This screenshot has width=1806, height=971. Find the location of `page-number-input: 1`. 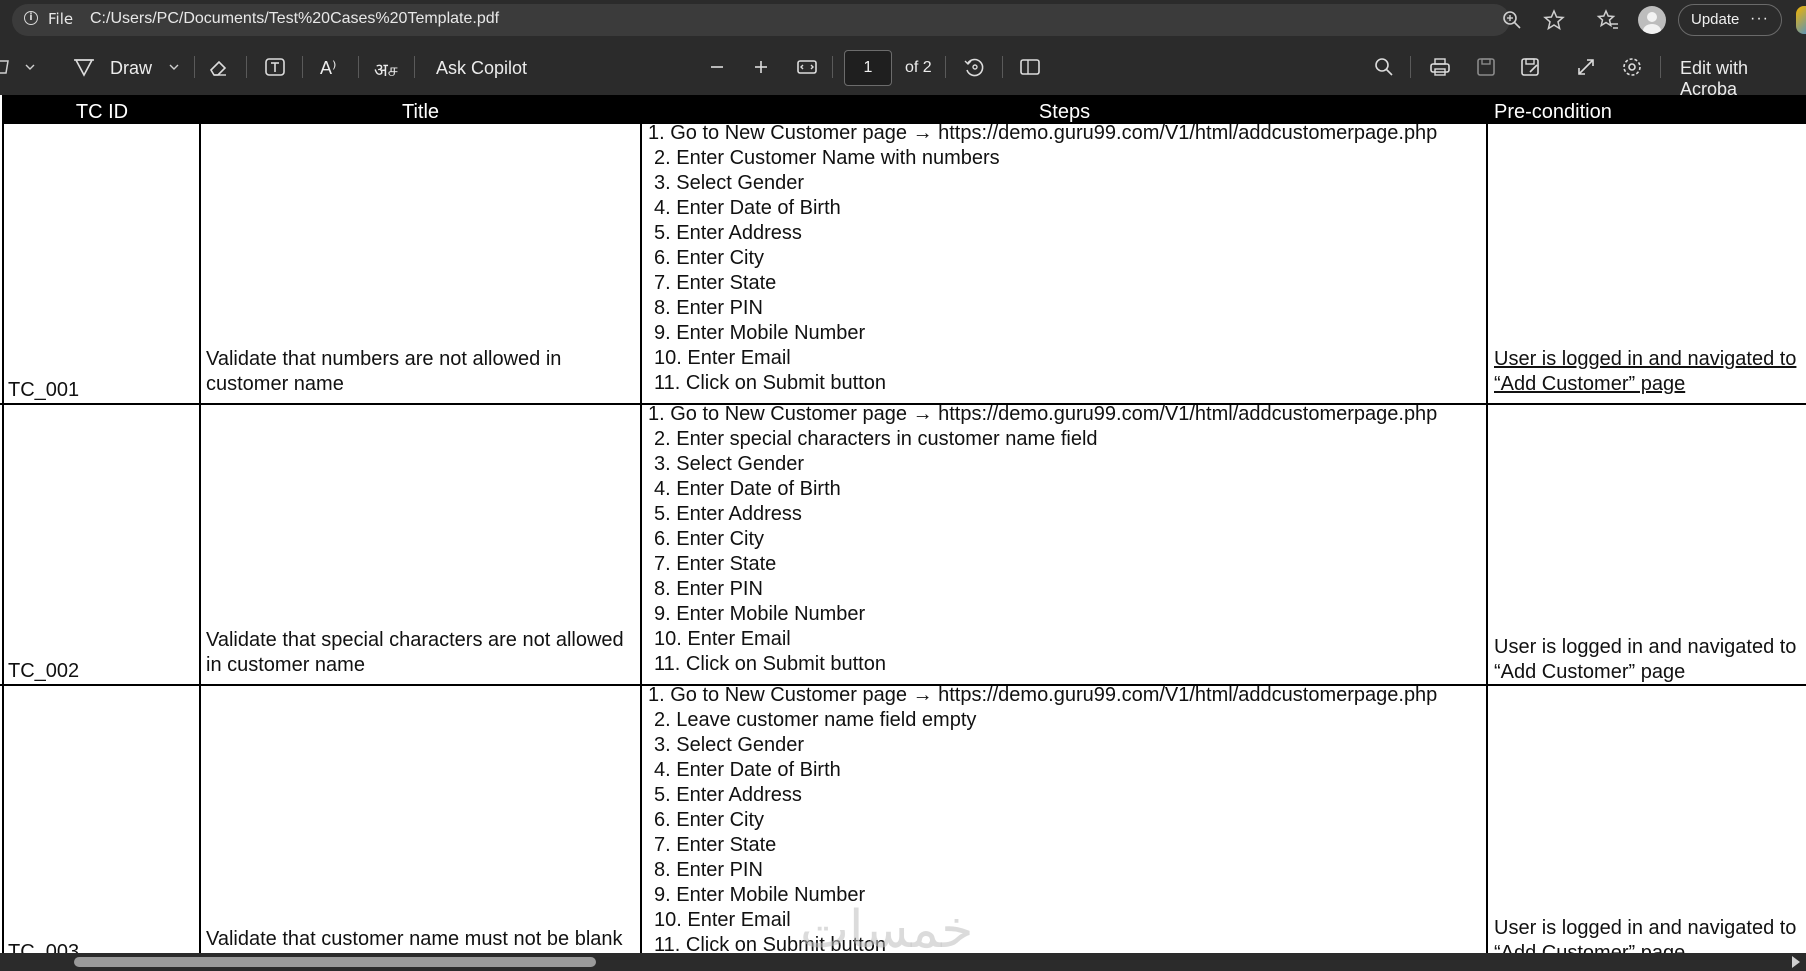

page-number-input: 1 is located at coordinates (868, 68).